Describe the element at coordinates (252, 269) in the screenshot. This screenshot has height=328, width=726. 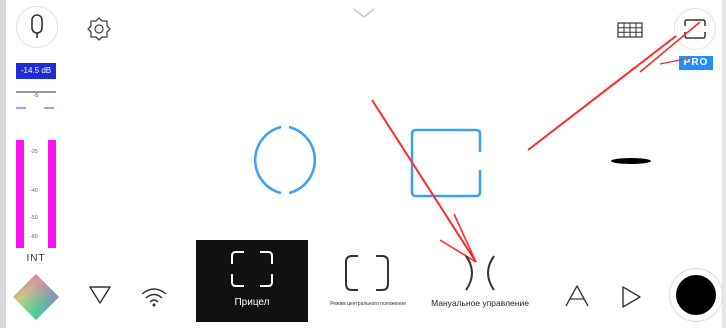
I see `target-mode-icon` at that location.